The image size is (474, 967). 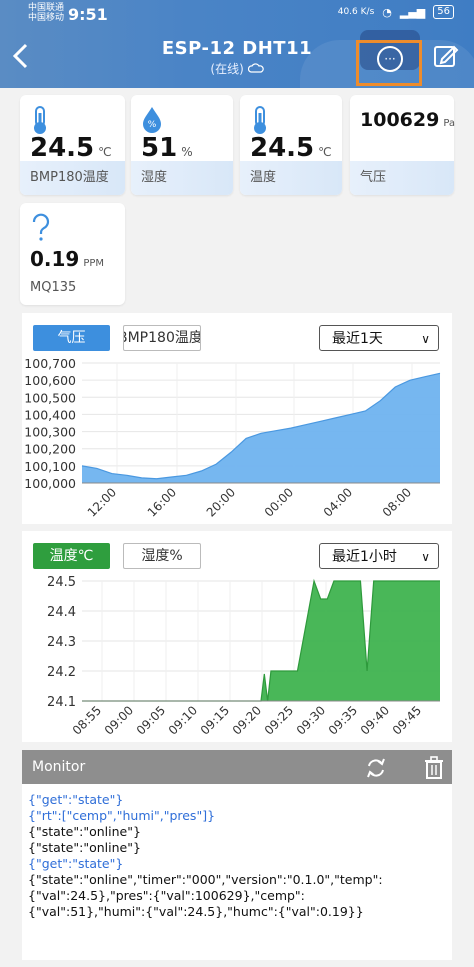 What do you see at coordinates (412, 12) in the screenshot?
I see `signal-icon: ▂▄▆` at bounding box center [412, 12].